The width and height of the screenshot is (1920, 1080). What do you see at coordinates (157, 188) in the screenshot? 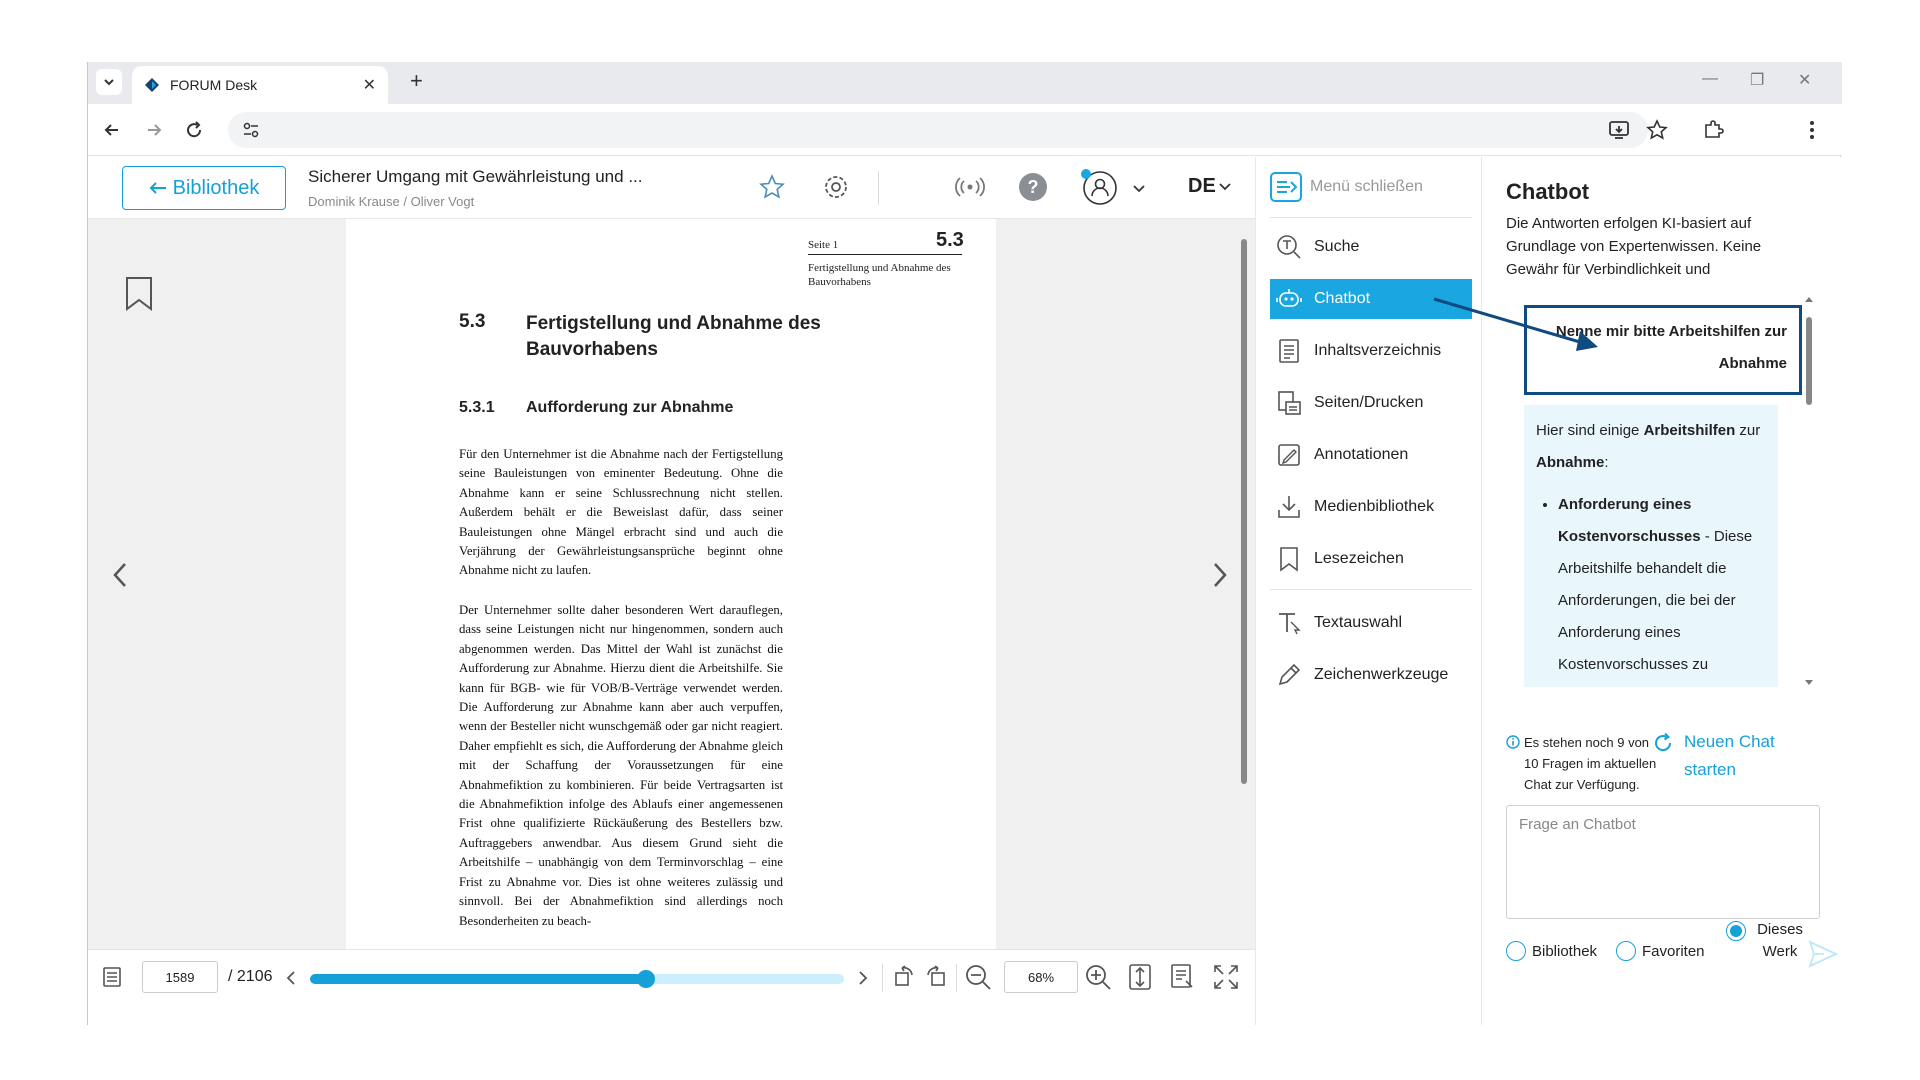
I see `arrow-left-icon` at bounding box center [157, 188].